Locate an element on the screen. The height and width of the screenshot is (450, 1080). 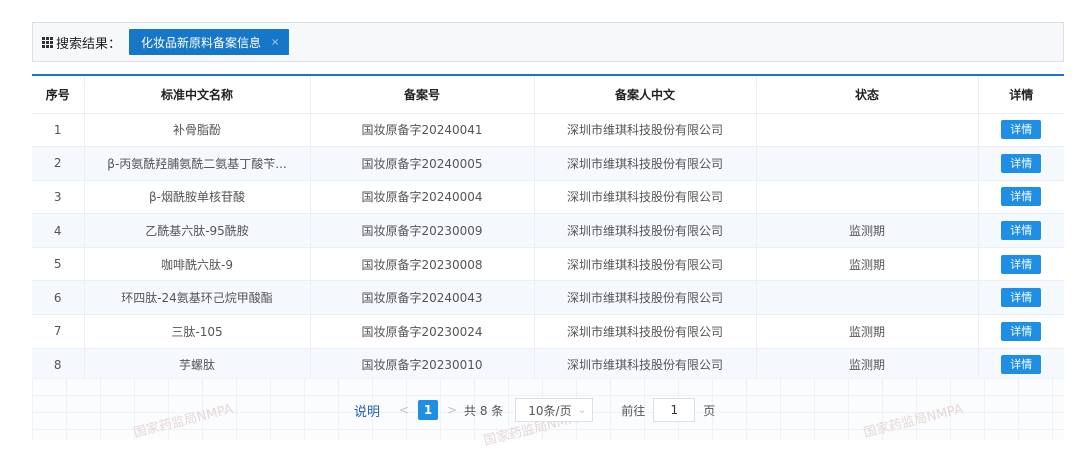
cell-index: 5 is located at coordinates (58, 264).